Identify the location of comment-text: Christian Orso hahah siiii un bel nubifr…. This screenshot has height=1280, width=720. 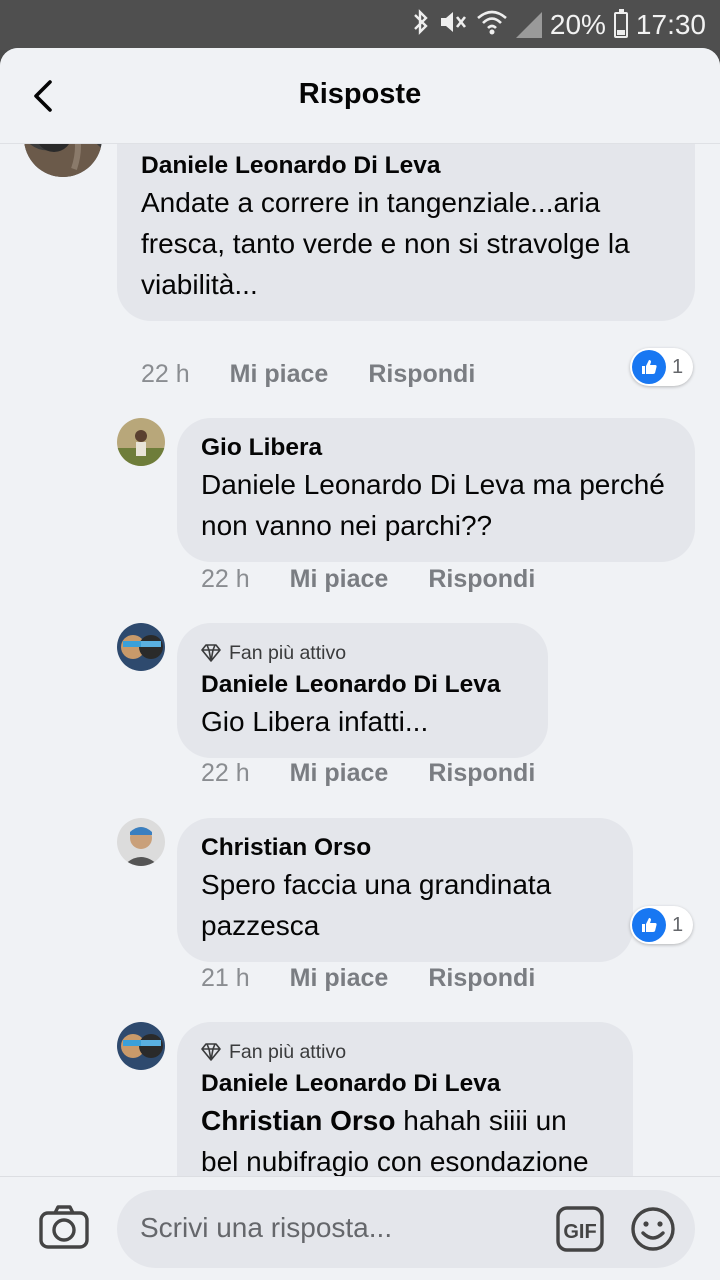
(405, 1140).